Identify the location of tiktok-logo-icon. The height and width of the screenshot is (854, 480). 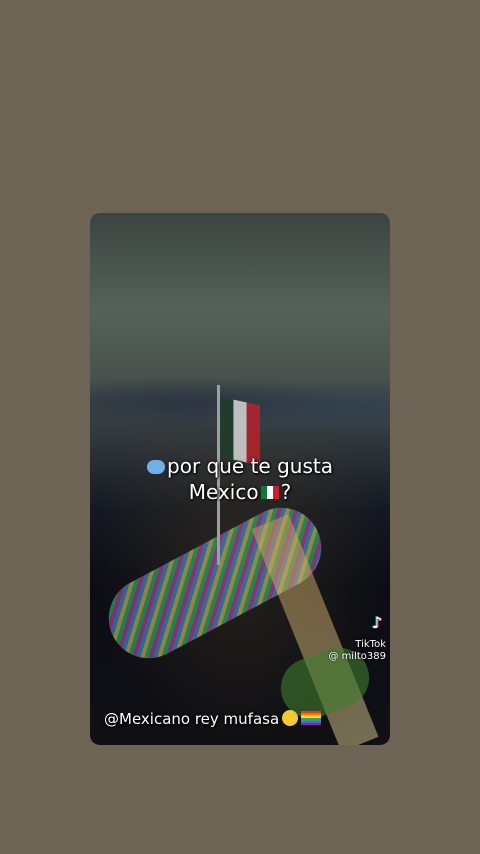
(378, 626).